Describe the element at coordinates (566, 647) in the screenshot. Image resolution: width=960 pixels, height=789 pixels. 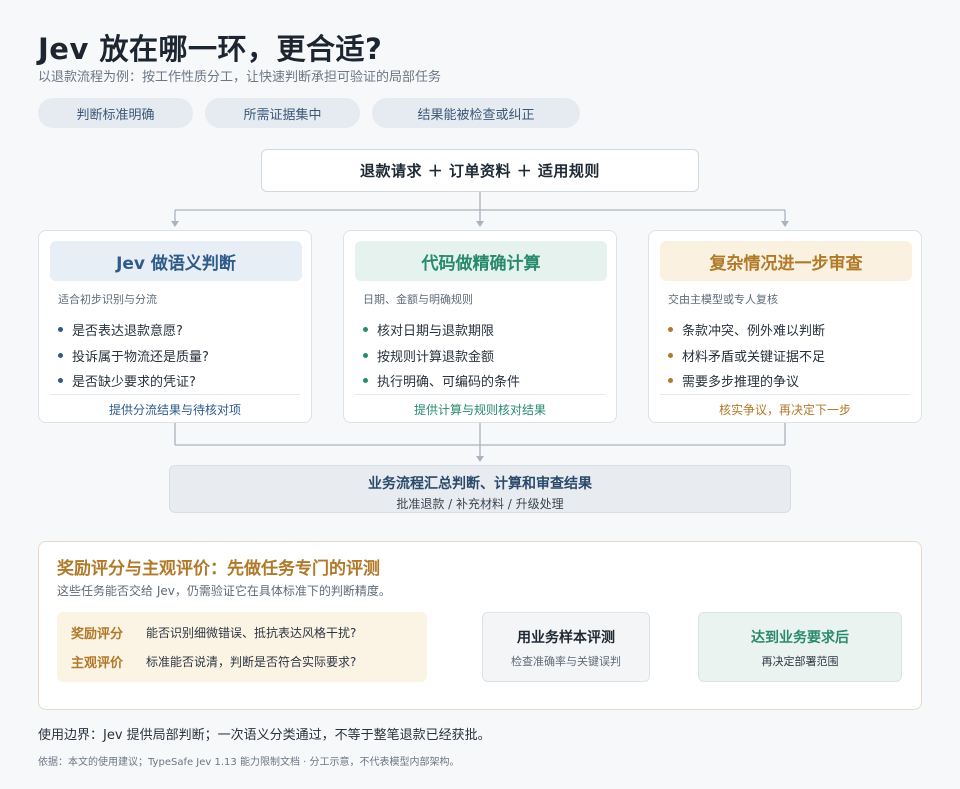
I see `step-evaluate-box: 用业务样本评测 检查准确率与关键误判` at that location.